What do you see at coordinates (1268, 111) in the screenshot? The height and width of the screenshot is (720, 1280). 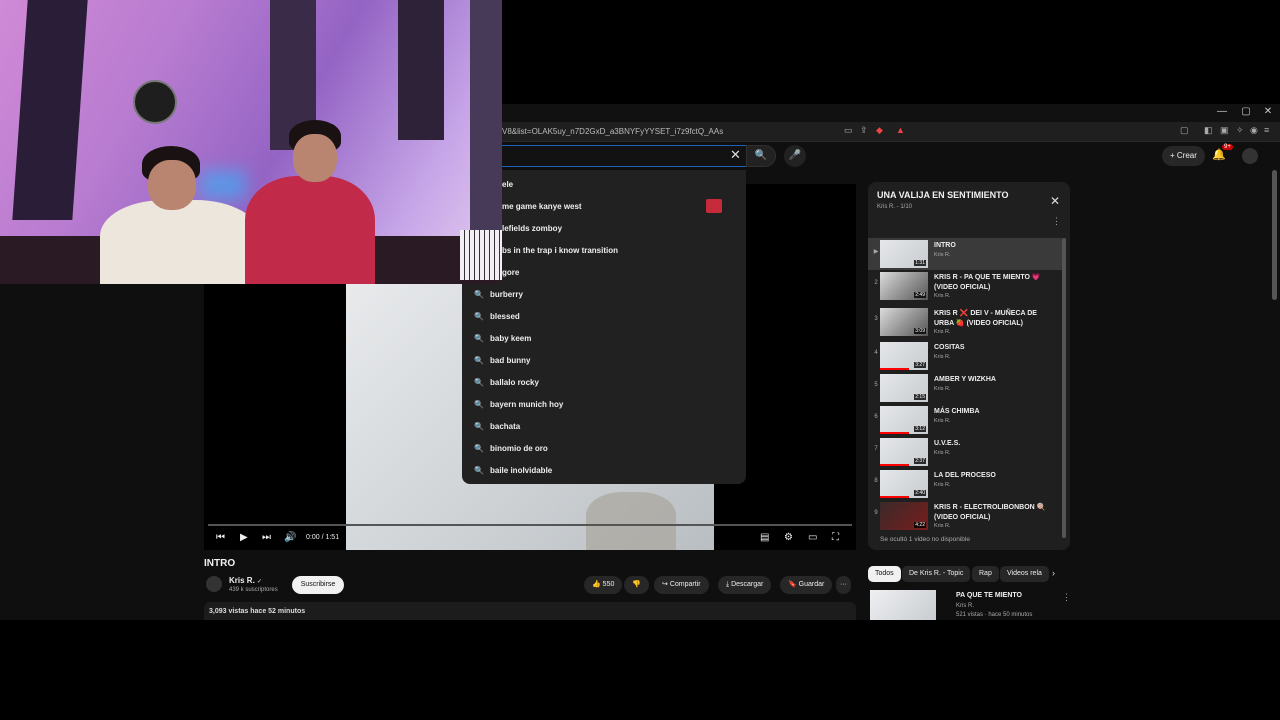 I see `close-window-button: ✕` at bounding box center [1268, 111].